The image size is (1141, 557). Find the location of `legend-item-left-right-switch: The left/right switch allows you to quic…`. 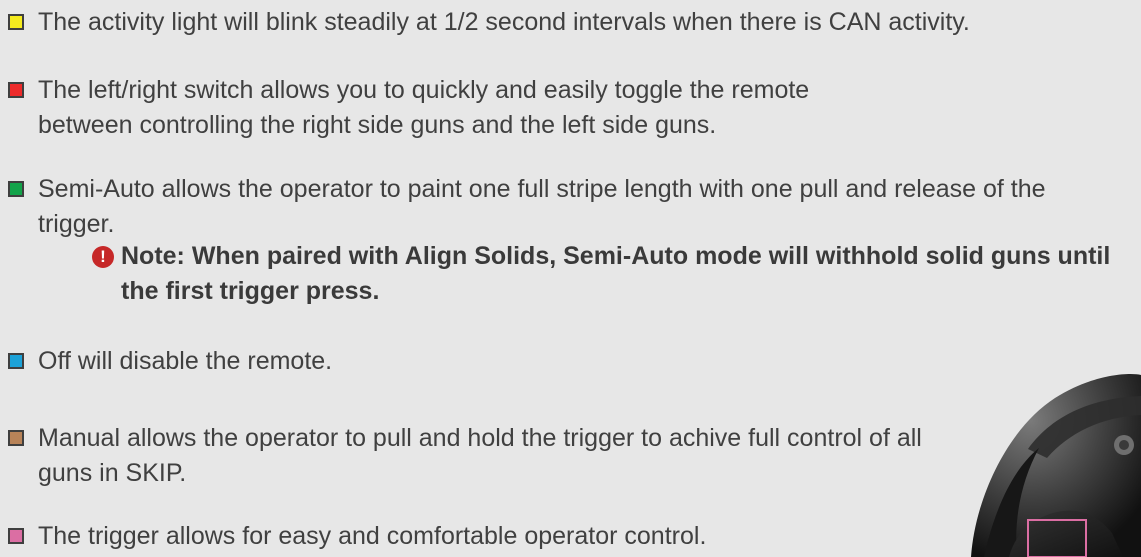

legend-item-left-right-switch: The left/right switch allows you to quic… is located at coordinates (428, 108).